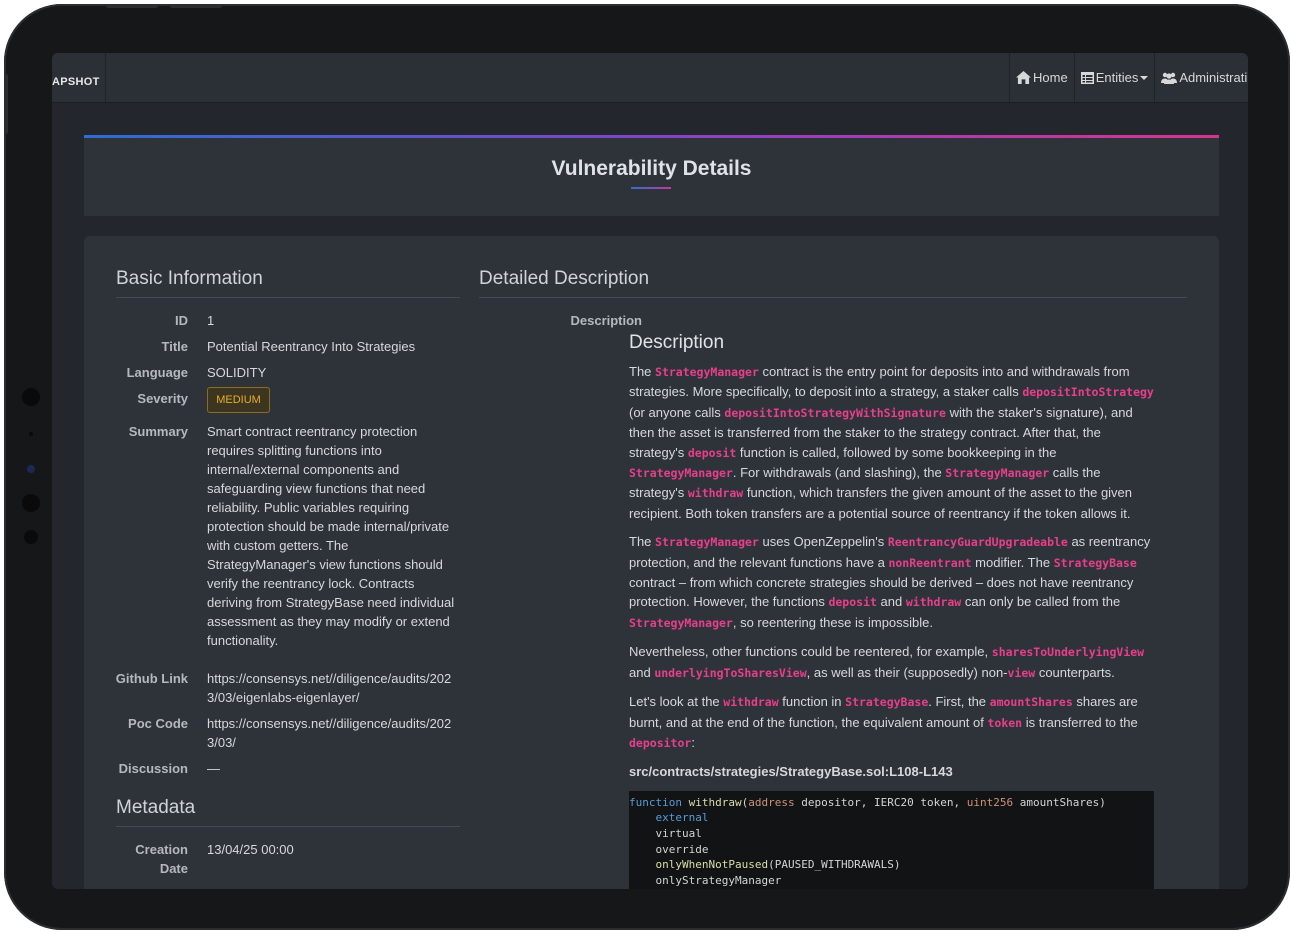  I want to click on code-token: withdraw, so click(715, 802).